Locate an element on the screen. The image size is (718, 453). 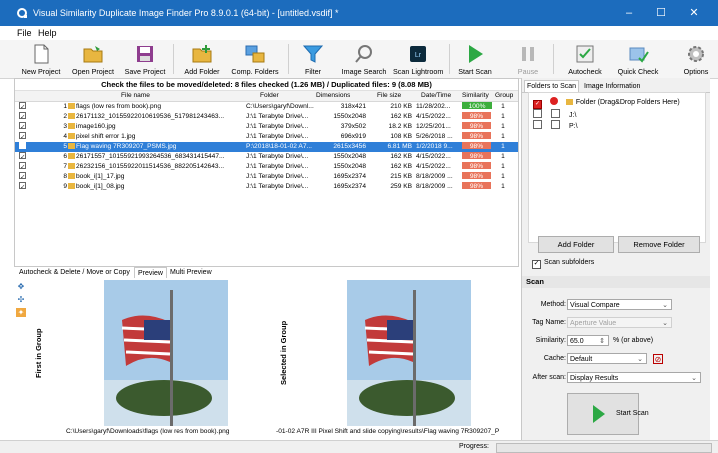
col-file-size: File size is located at coordinates (389, 96).